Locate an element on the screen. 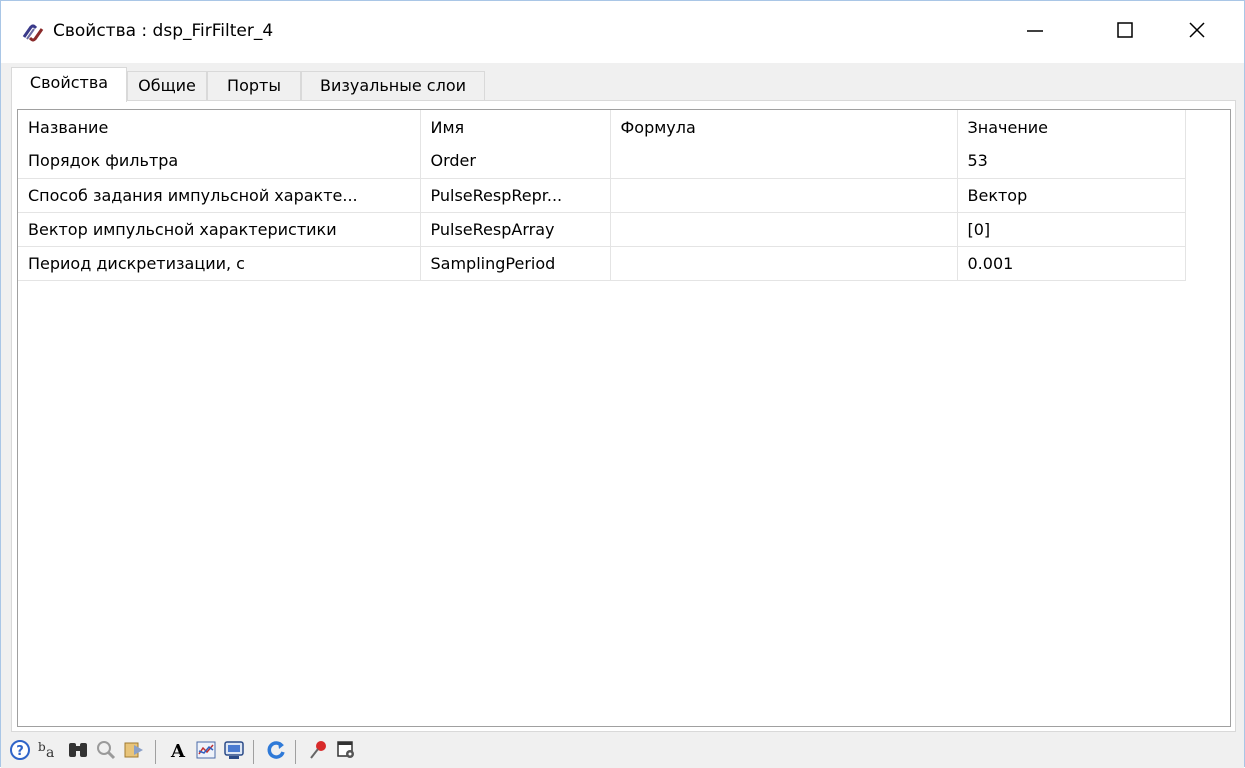 Image resolution: width=1245 pixels, height=768 pixels. column-header-formula: Формула is located at coordinates (784, 127).